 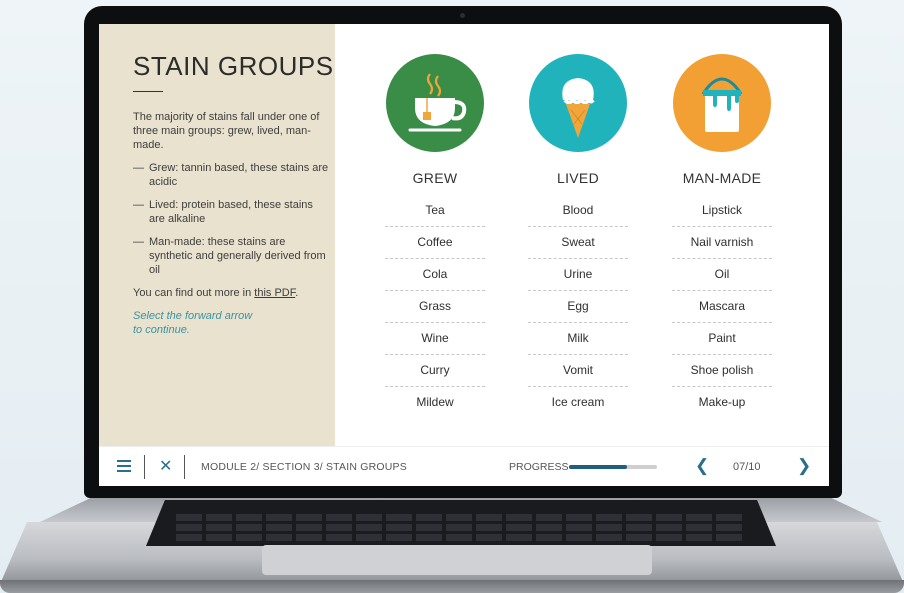 I want to click on list-item: Sweat, so click(x=578, y=243).